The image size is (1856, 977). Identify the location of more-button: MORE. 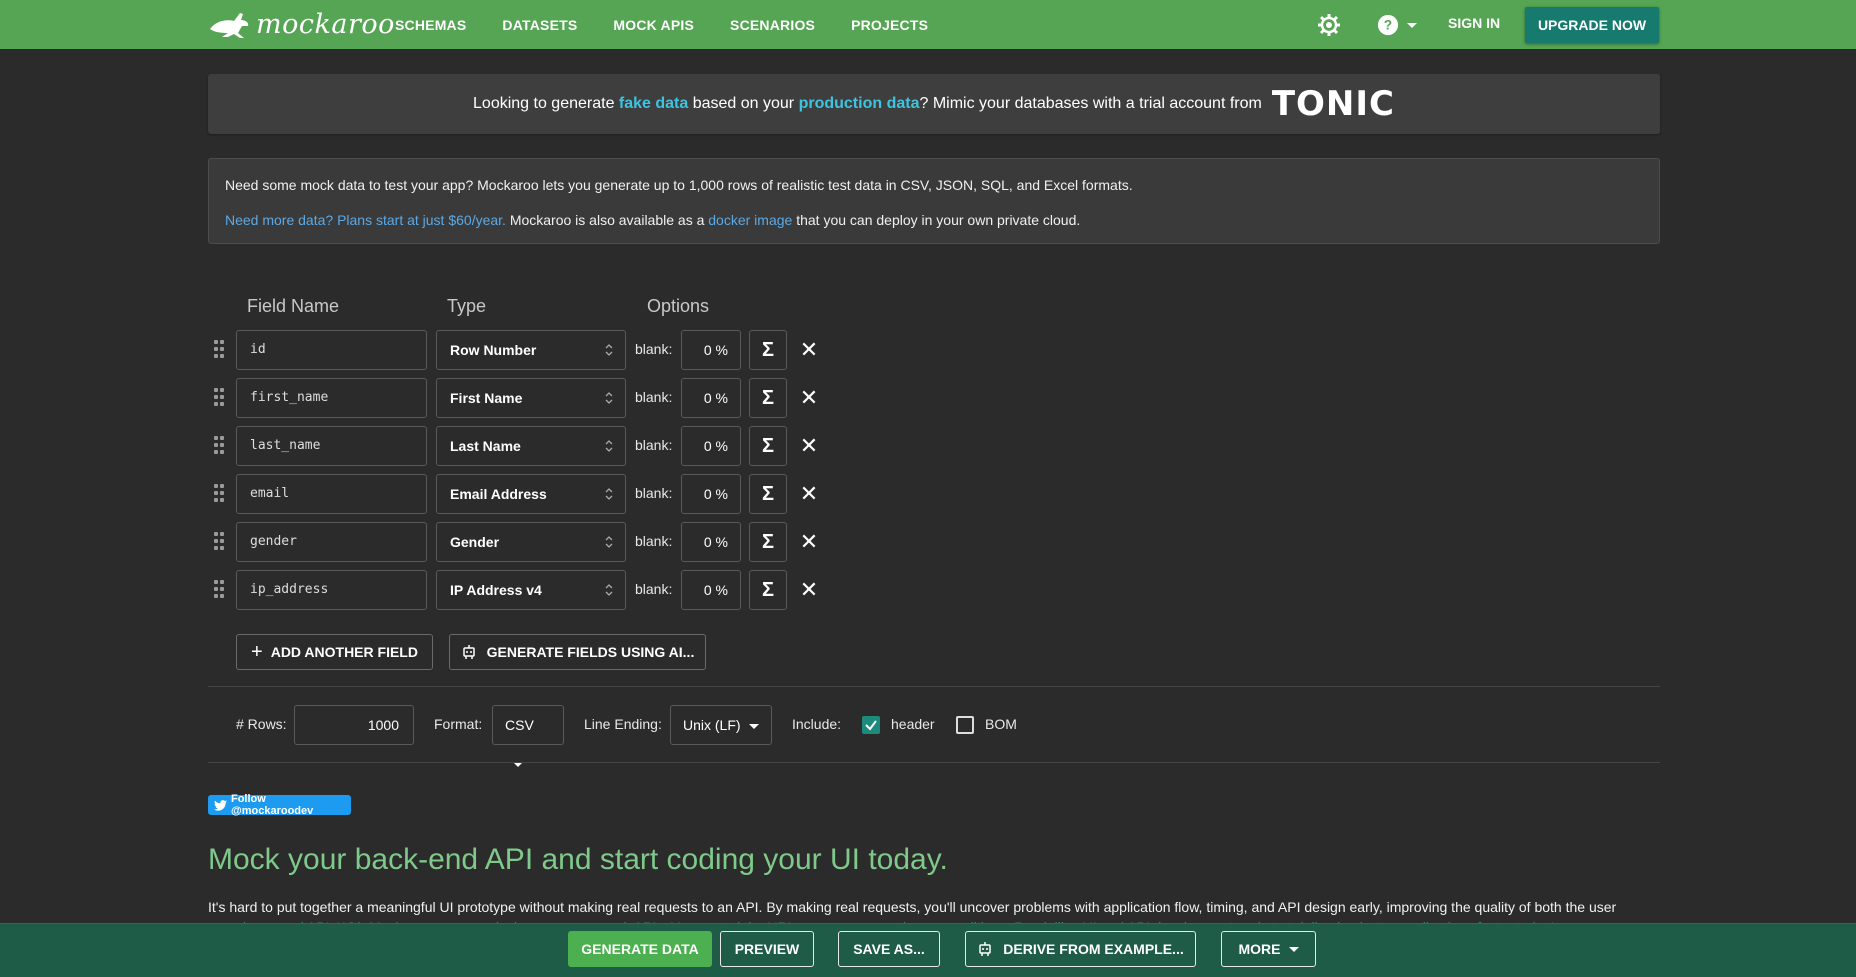
(1268, 949).